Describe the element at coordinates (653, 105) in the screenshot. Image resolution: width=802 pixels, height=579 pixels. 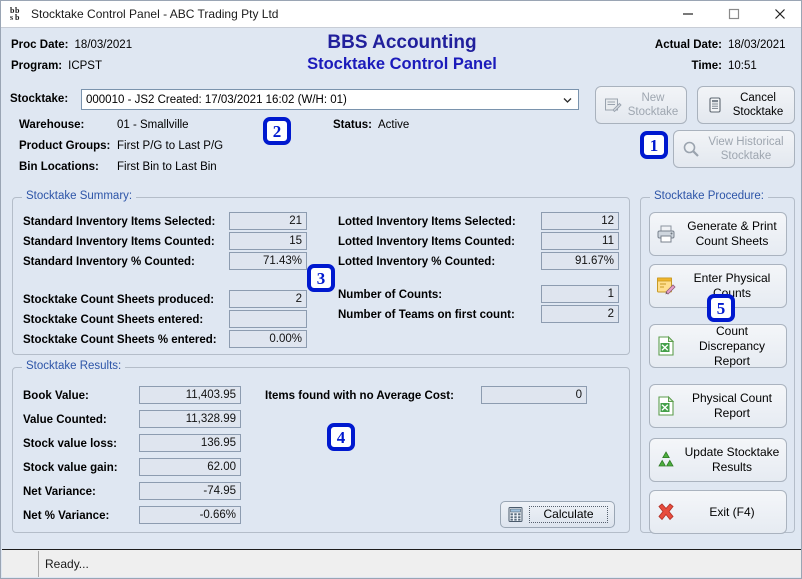
I see `new-stocktake-label: New Stocktake` at that location.